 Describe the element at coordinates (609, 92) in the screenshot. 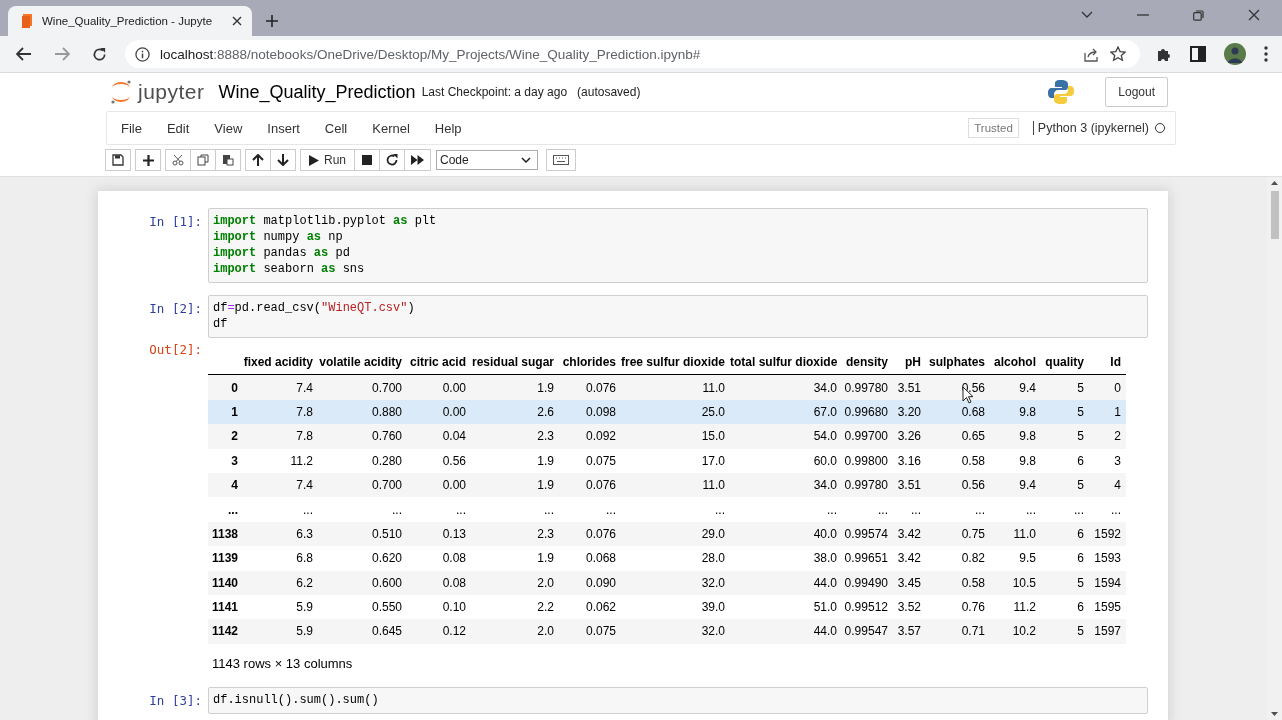

I see `autosave-status: (autosaved)` at that location.